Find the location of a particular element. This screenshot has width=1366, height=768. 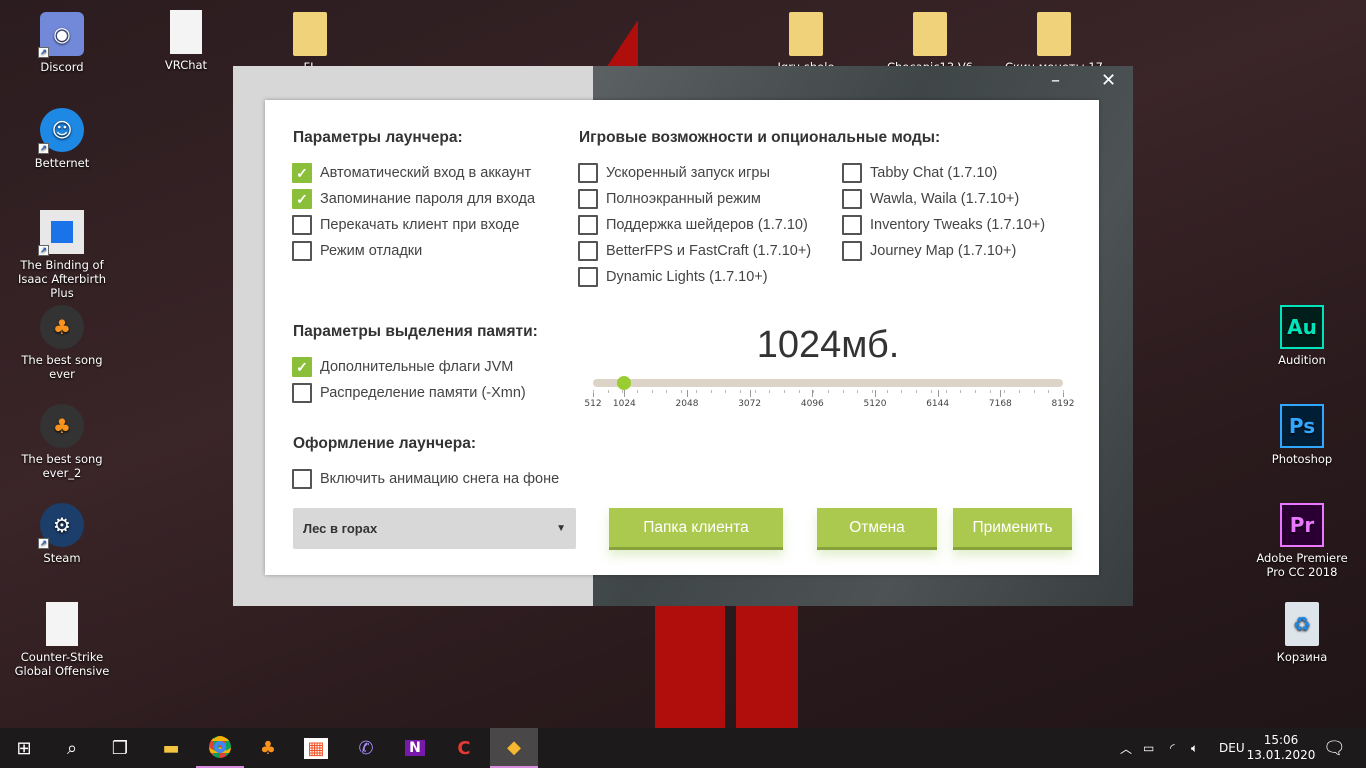

checkbox-option: Tabby Chat (1.7.10) is located at coordinates (919, 173).